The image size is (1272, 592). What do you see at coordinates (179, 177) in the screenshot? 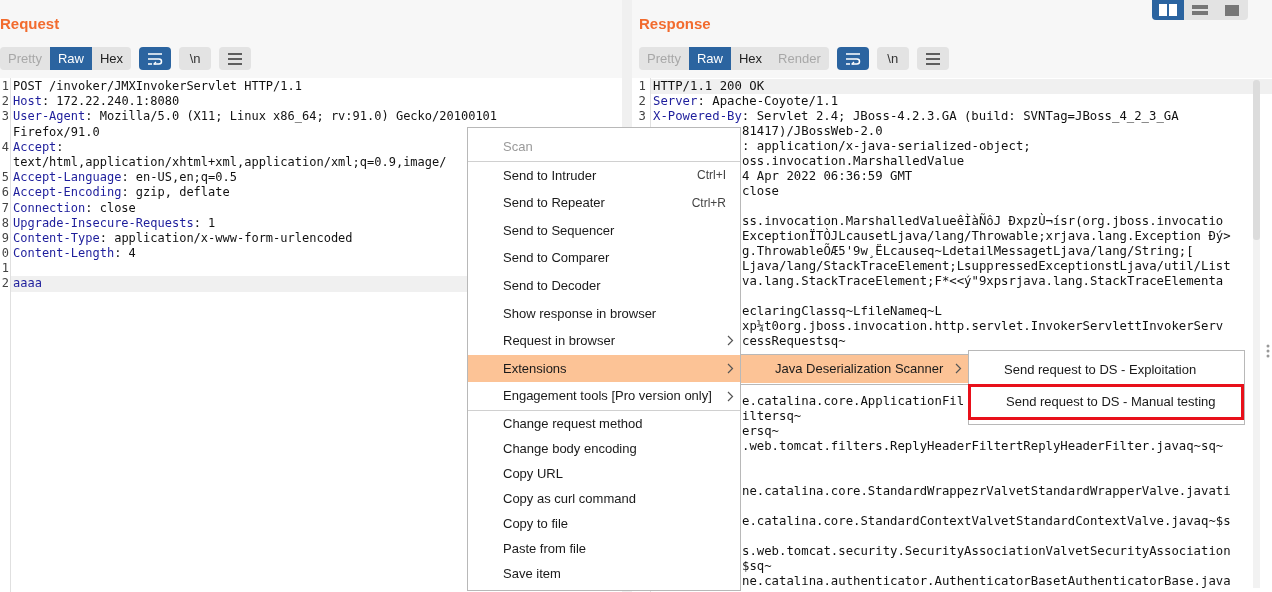
I see `code-text: : en-US,en;q=0.5` at bounding box center [179, 177].